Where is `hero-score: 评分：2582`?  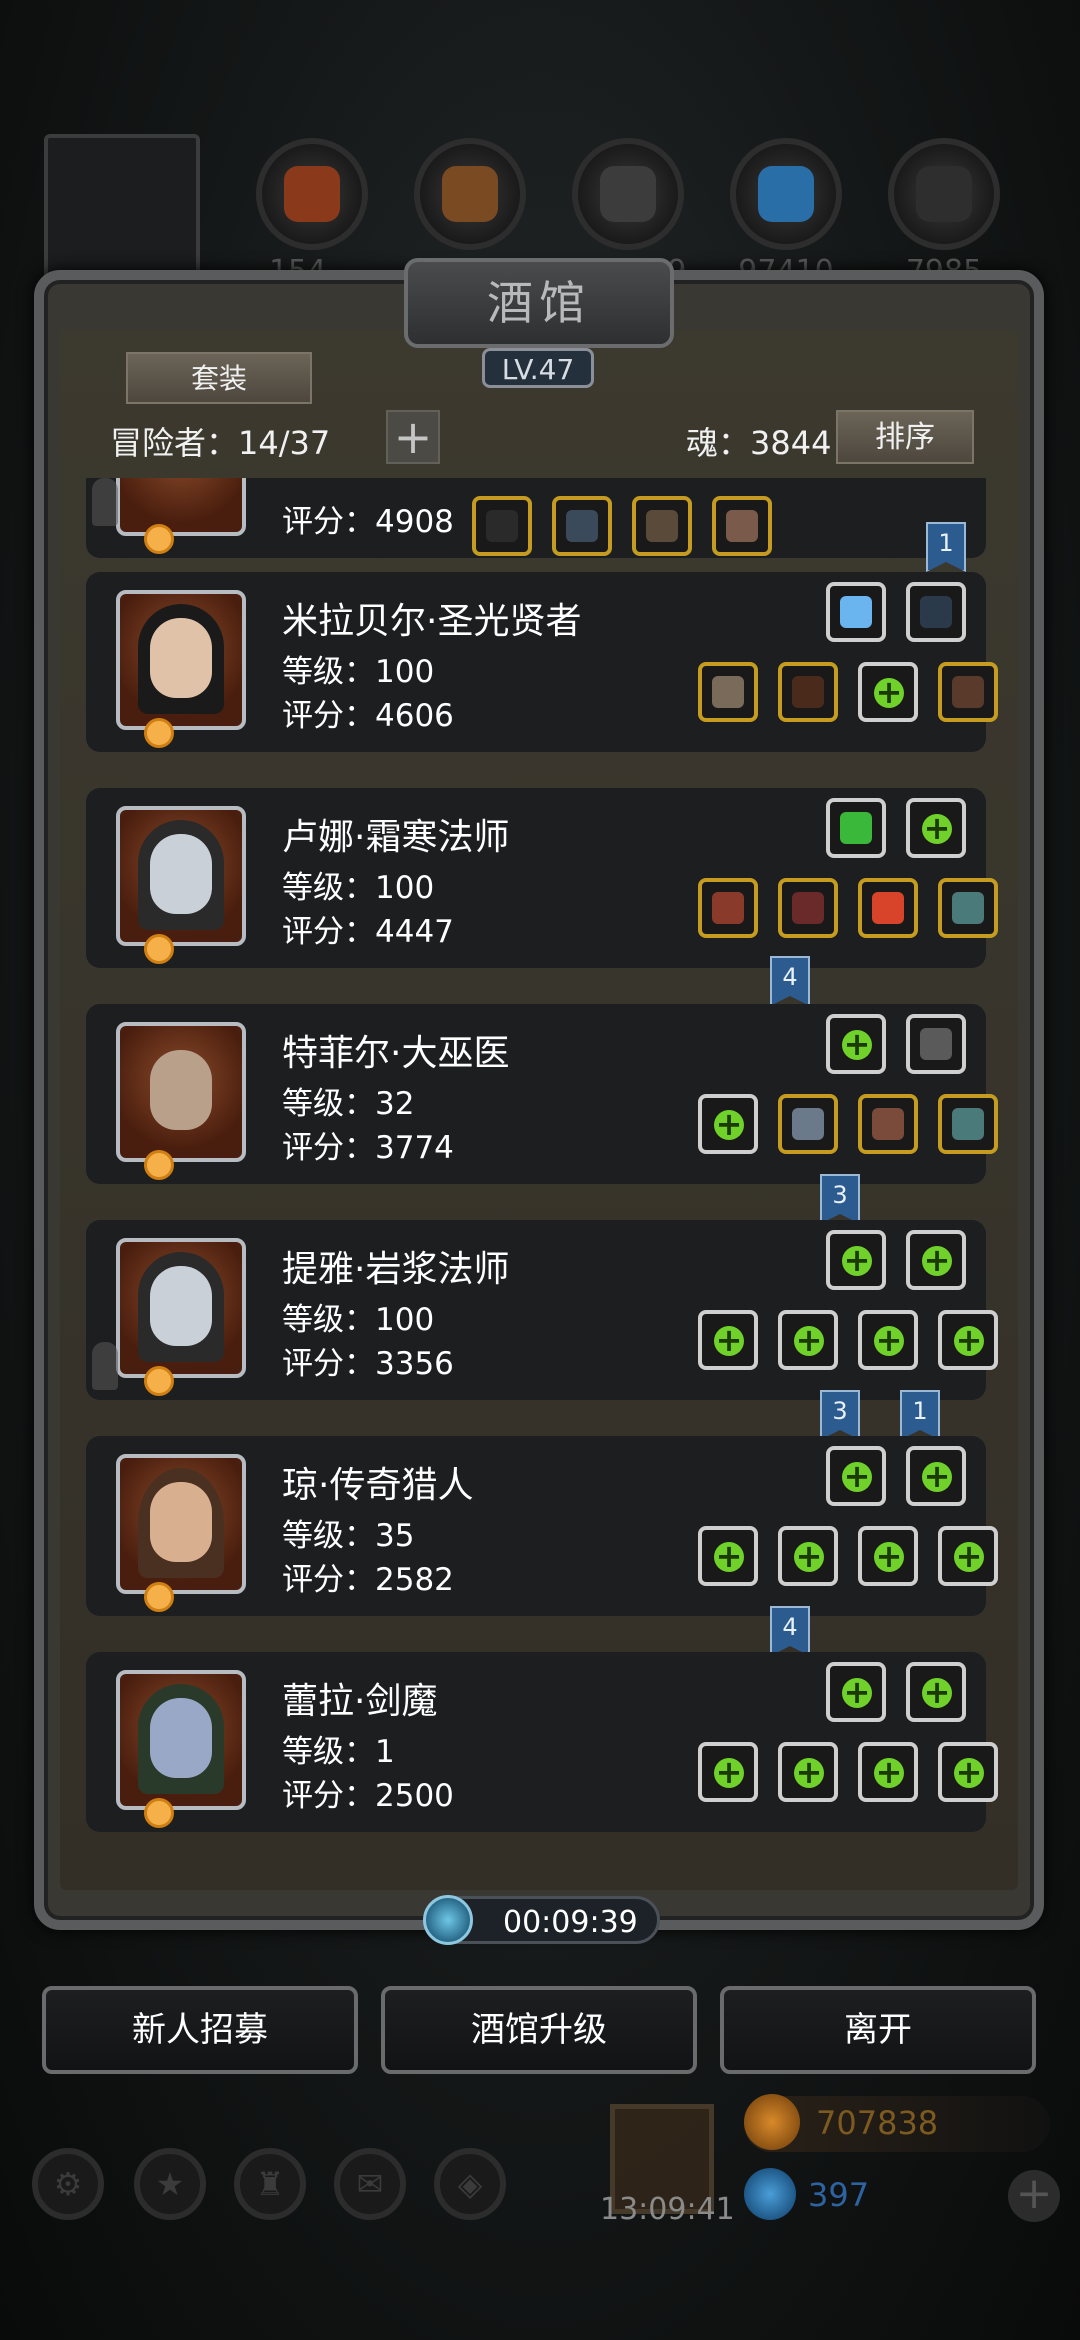 hero-score: 评分：2582 is located at coordinates (368, 1580).